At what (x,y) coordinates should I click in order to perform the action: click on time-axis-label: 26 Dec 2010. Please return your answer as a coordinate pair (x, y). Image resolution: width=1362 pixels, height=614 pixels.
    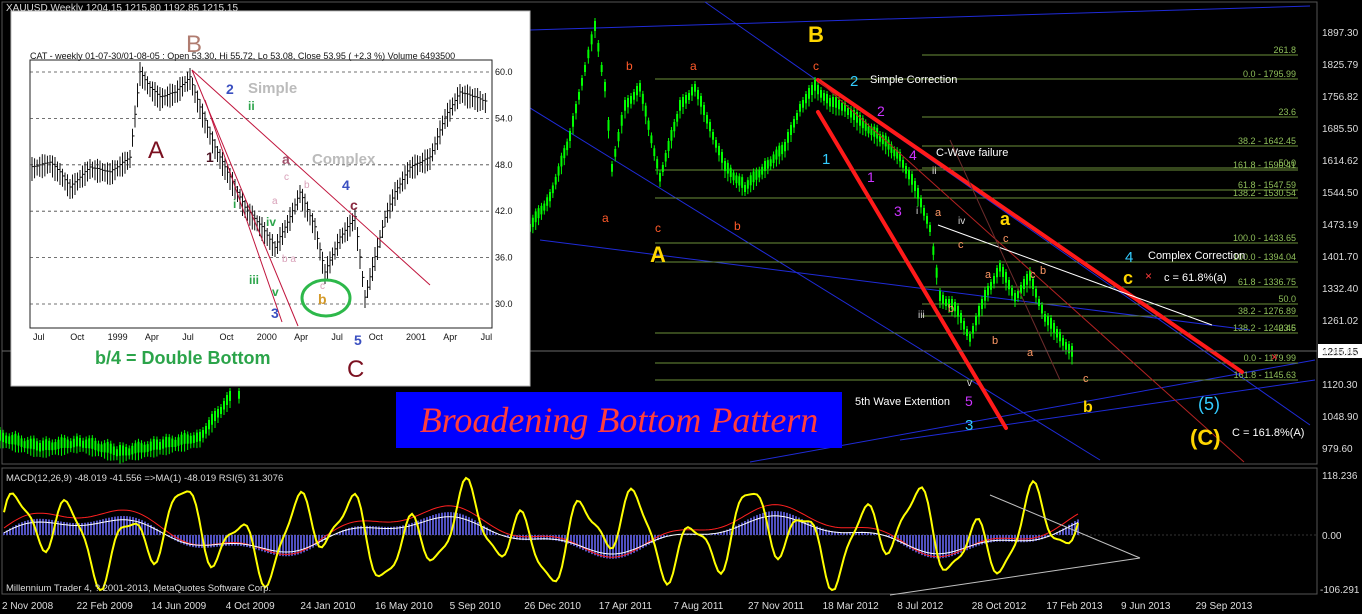
    Looking at the image, I should click on (552, 606).